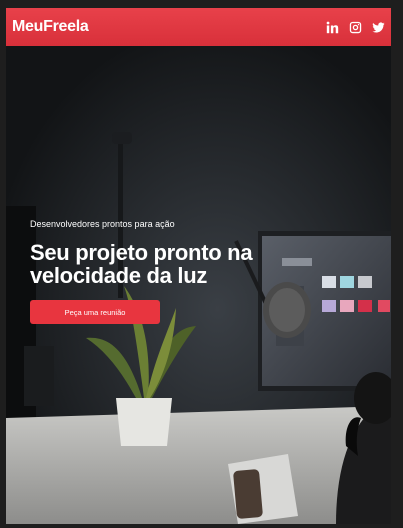 The height and width of the screenshot is (528, 403). What do you see at coordinates (378, 27) in the screenshot?
I see `twitter-icon` at bounding box center [378, 27].